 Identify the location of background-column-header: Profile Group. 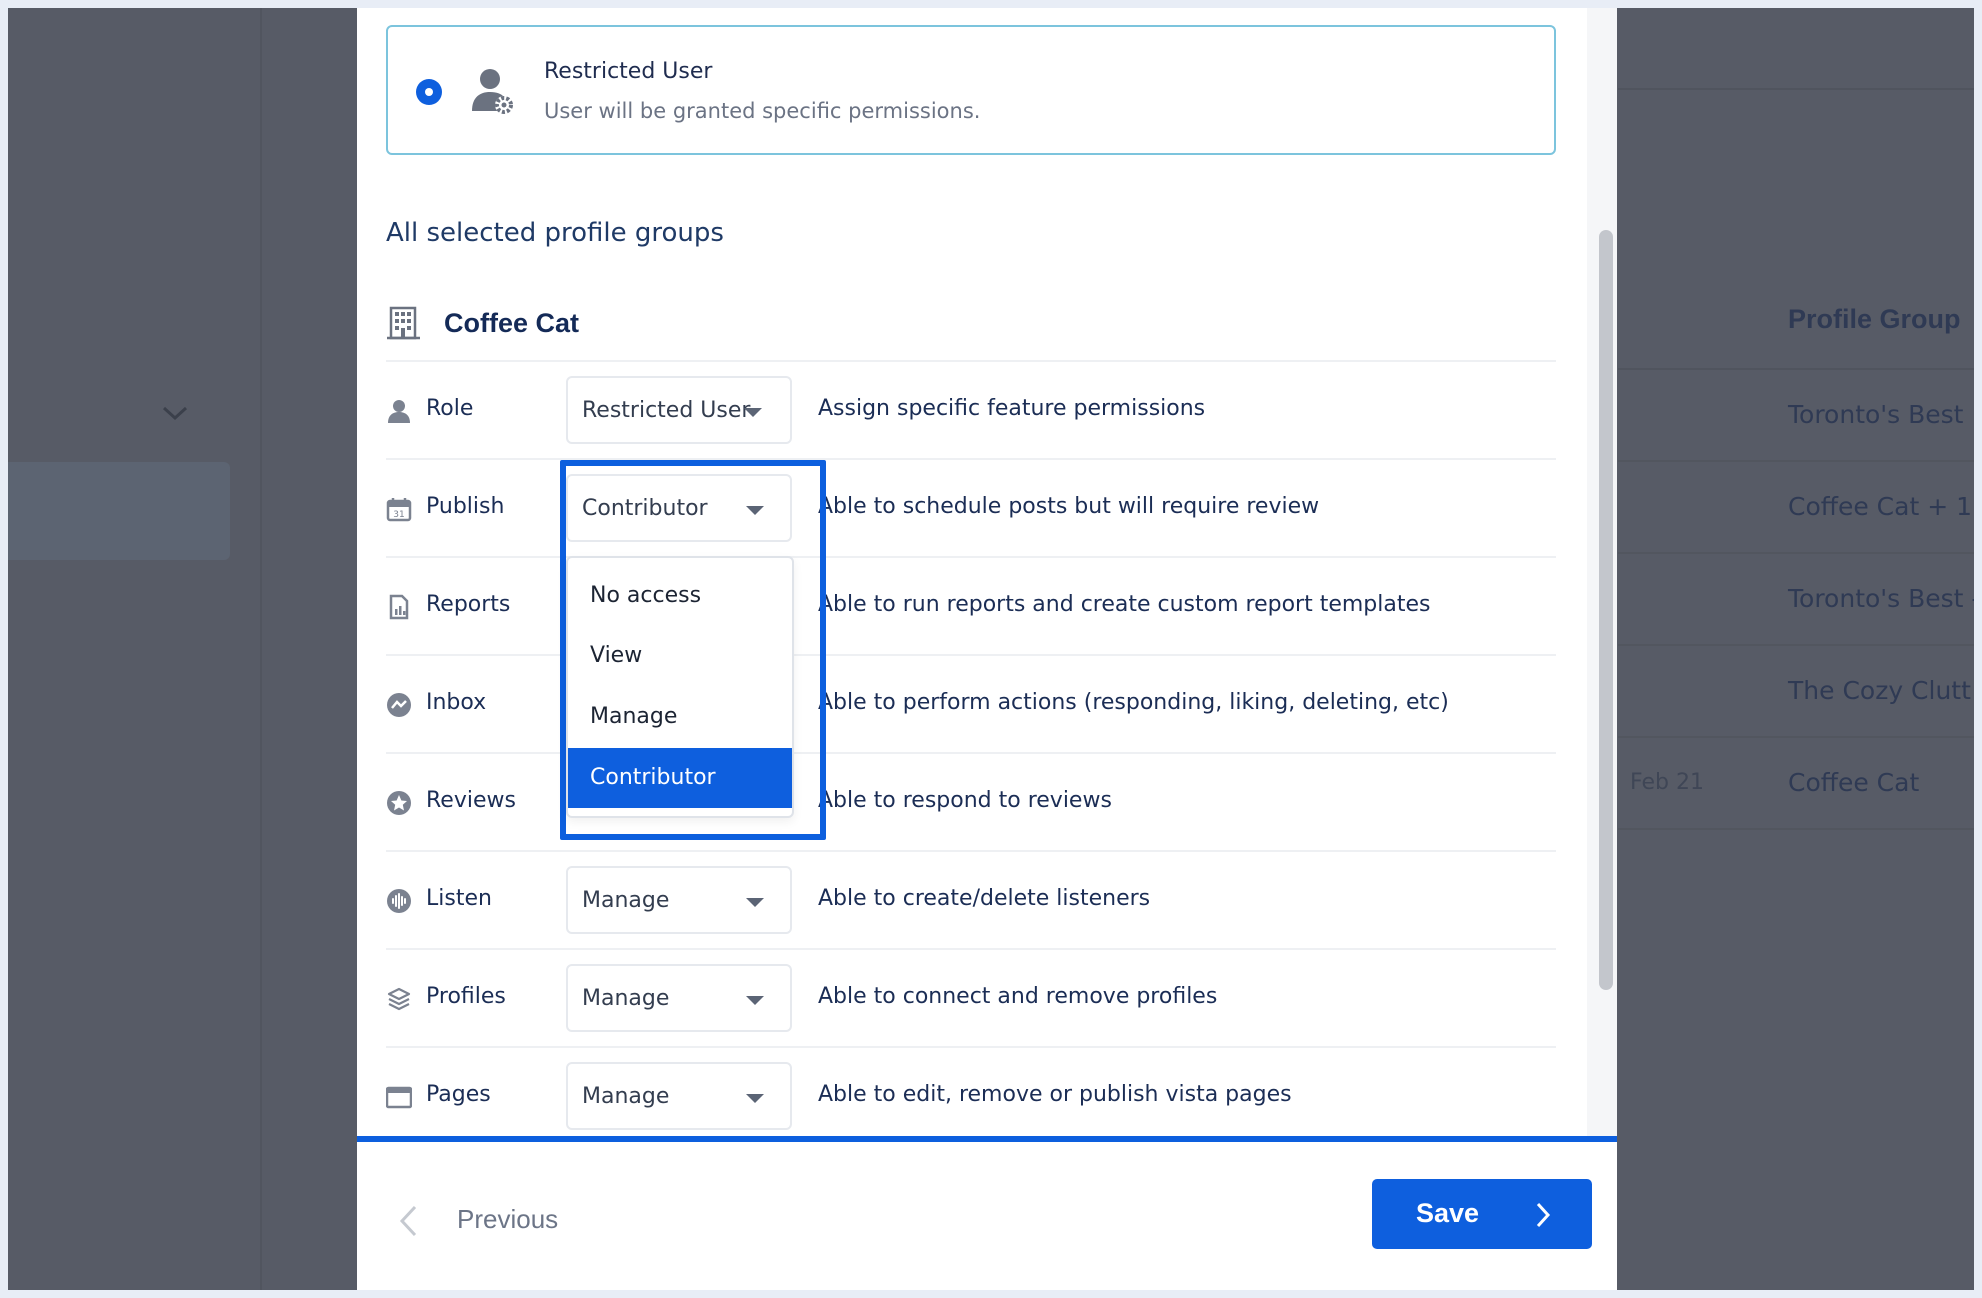
(1796, 329).